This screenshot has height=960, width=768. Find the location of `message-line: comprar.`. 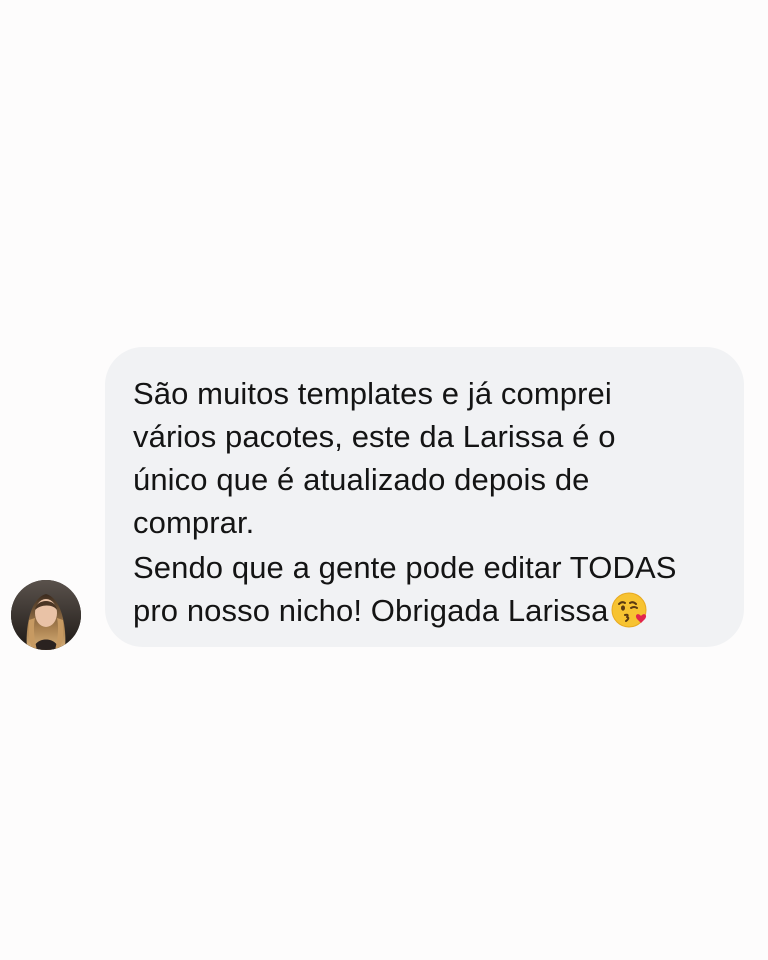

message-line: comprar. is located at coordinates (194, 522).